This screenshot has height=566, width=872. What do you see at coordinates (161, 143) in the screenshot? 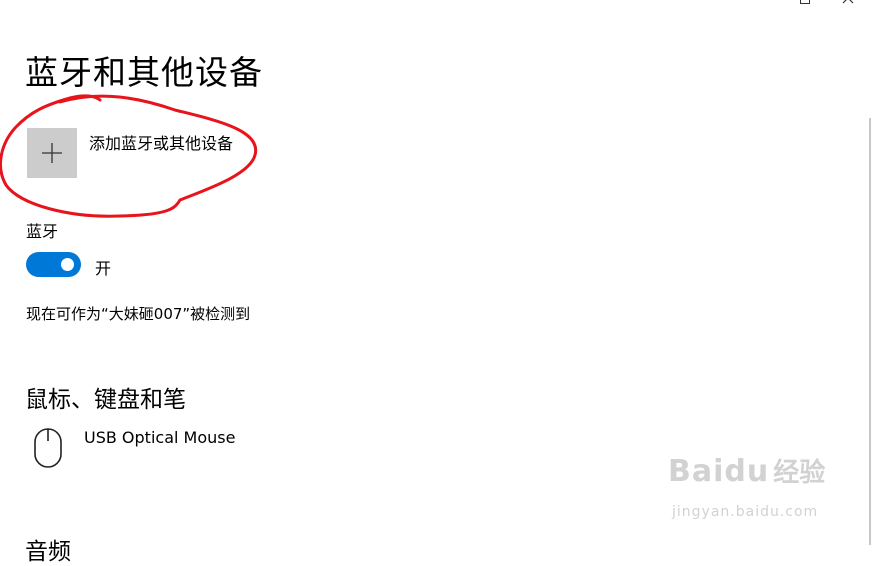
I see `add-device-label: 添加蓝牙或其他设备` at bounding box center [161, 143].